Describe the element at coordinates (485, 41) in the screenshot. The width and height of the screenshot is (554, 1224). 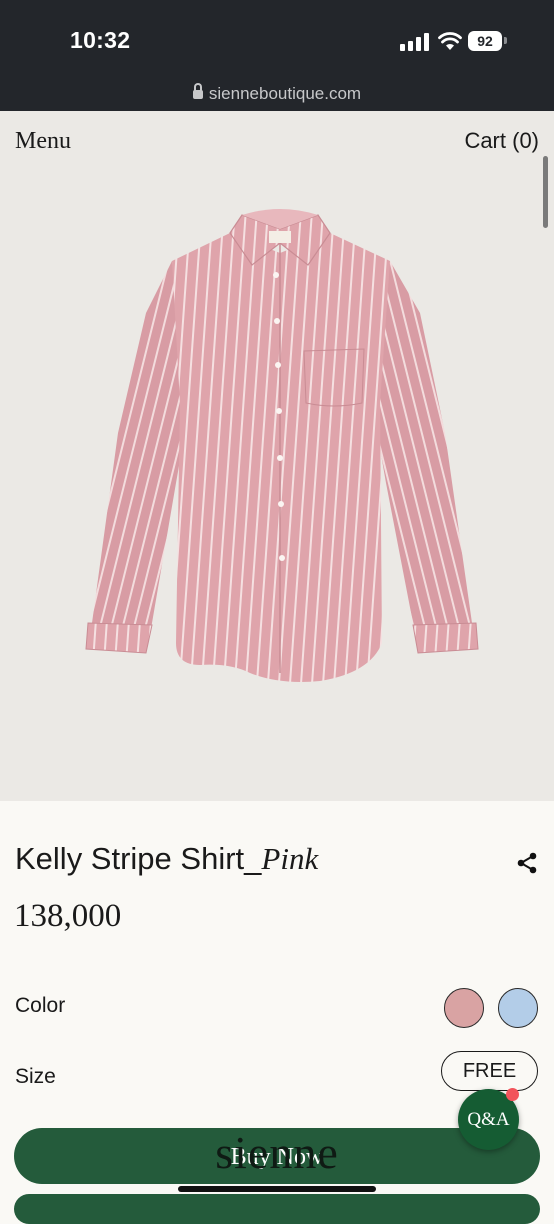
I see `battery-indicator: 92` at that location.